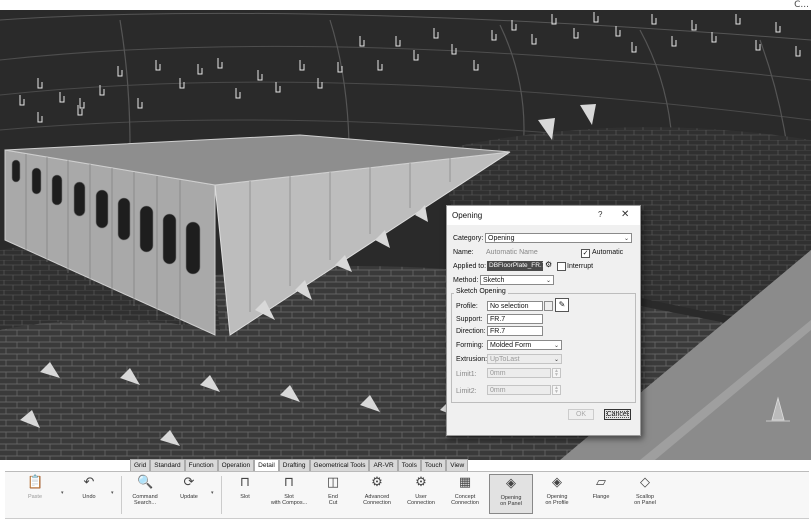  I want to click on paste-dropdown-icon: ▾, so click(62, 493).